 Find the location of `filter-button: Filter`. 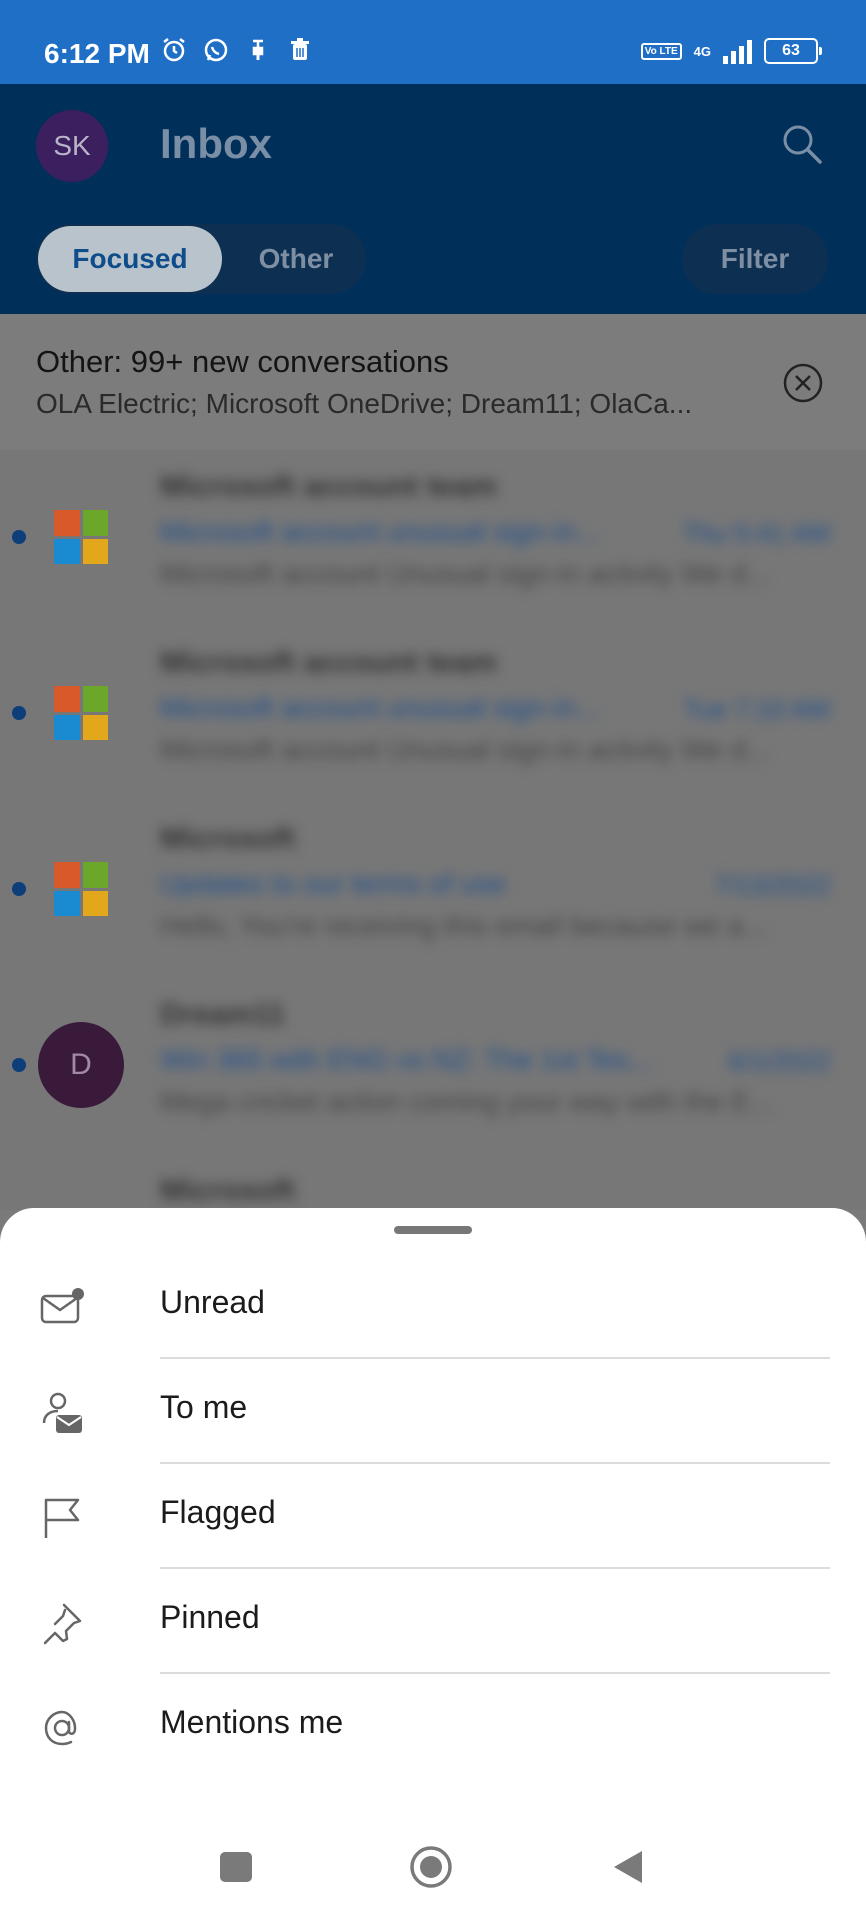

filter-button: Filter is located at coordinates (755, 259).